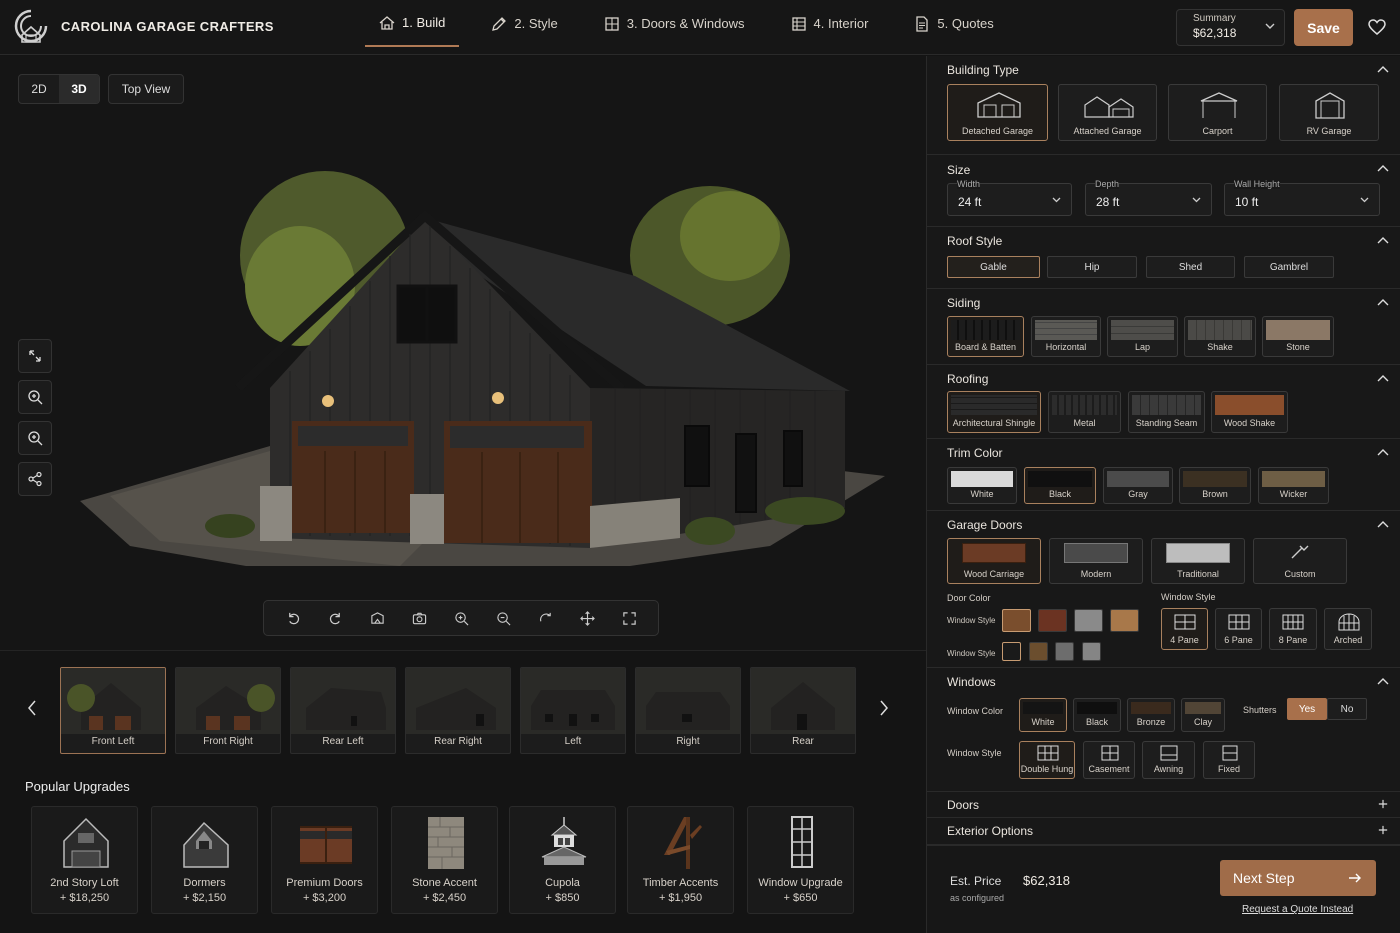 The width and height of the screenshot is (1400, 933). I want to click on tab-quotes: 5. Quotes, so click(953, 23).